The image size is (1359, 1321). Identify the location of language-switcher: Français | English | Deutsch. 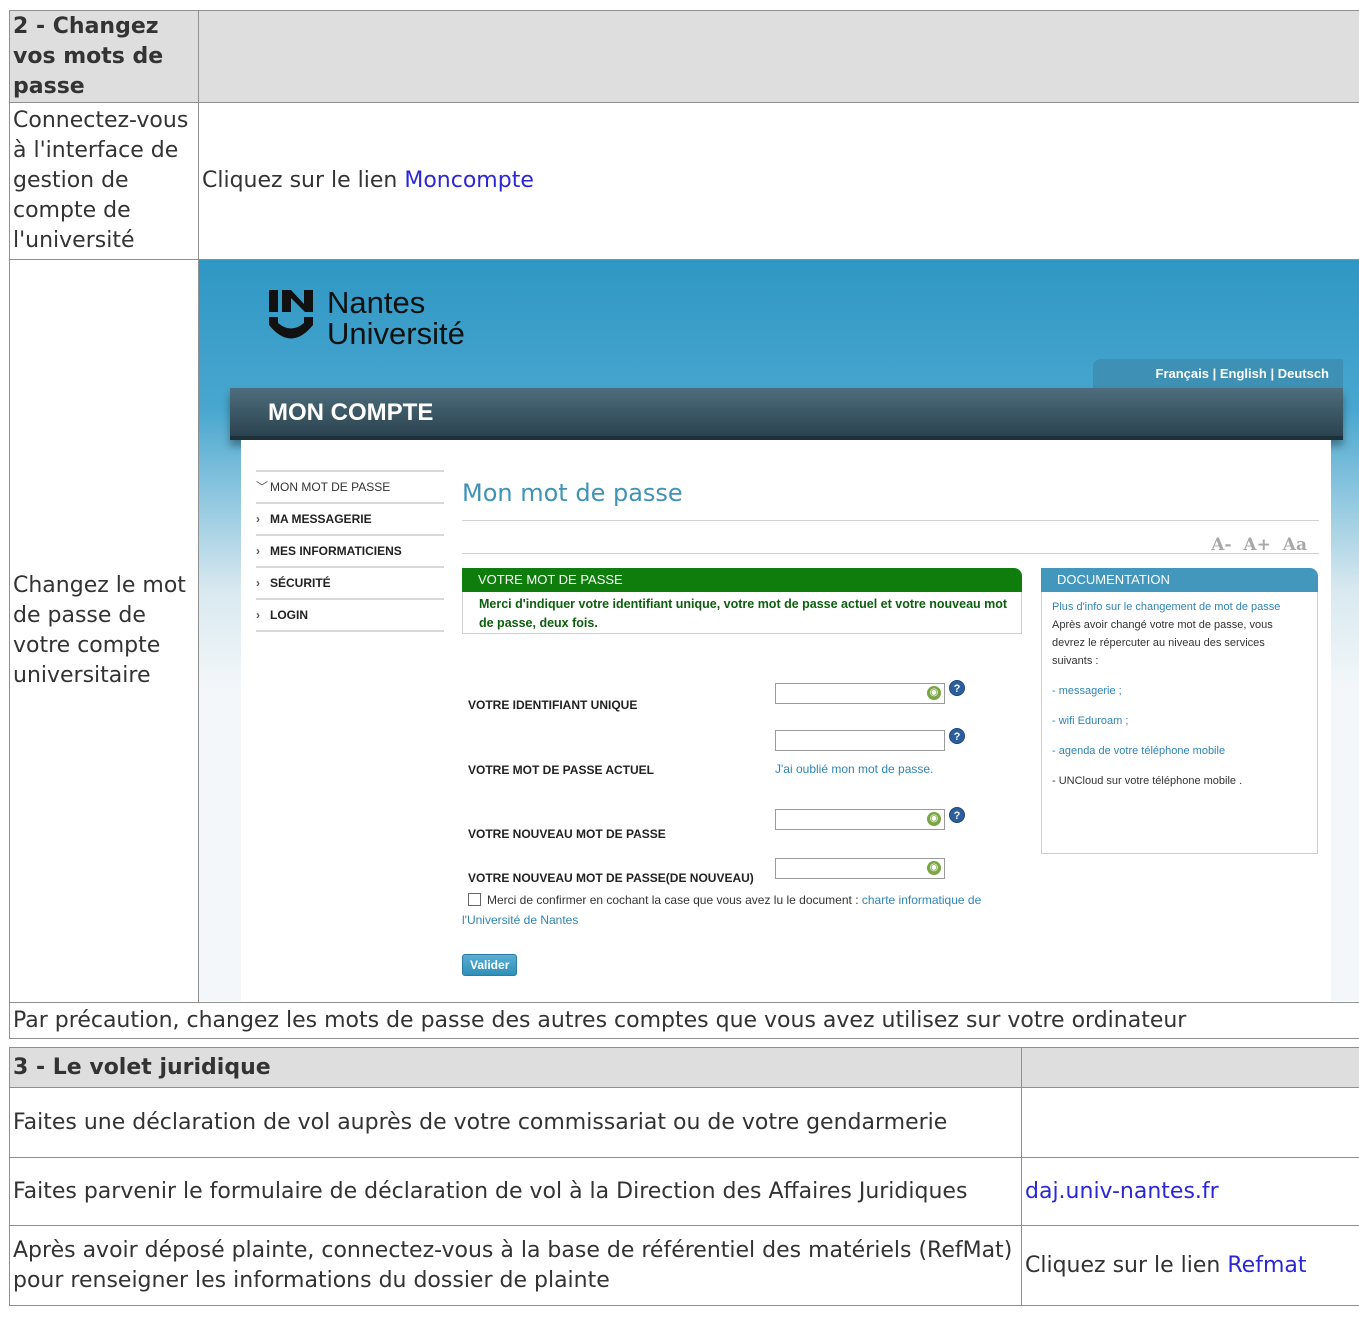
(1218, 374).